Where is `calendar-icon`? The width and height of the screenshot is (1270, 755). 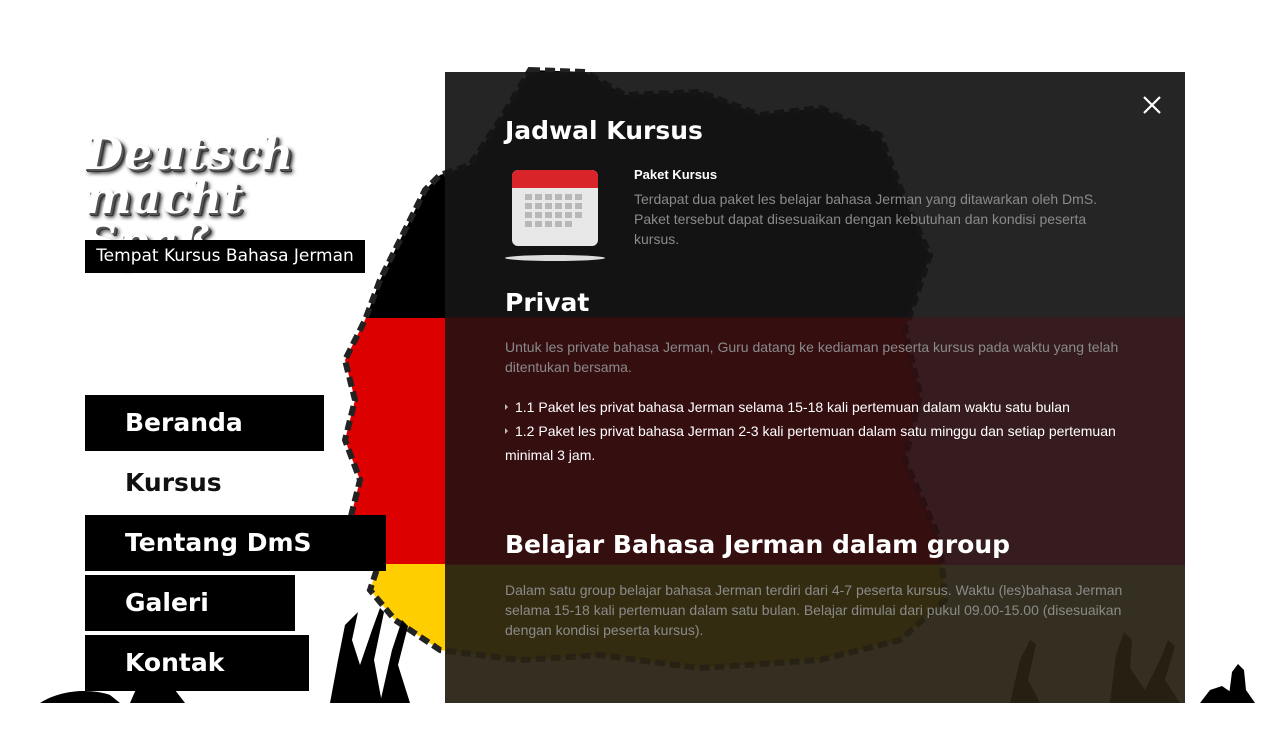
calendar-icon is located at coordinates (555, 215).